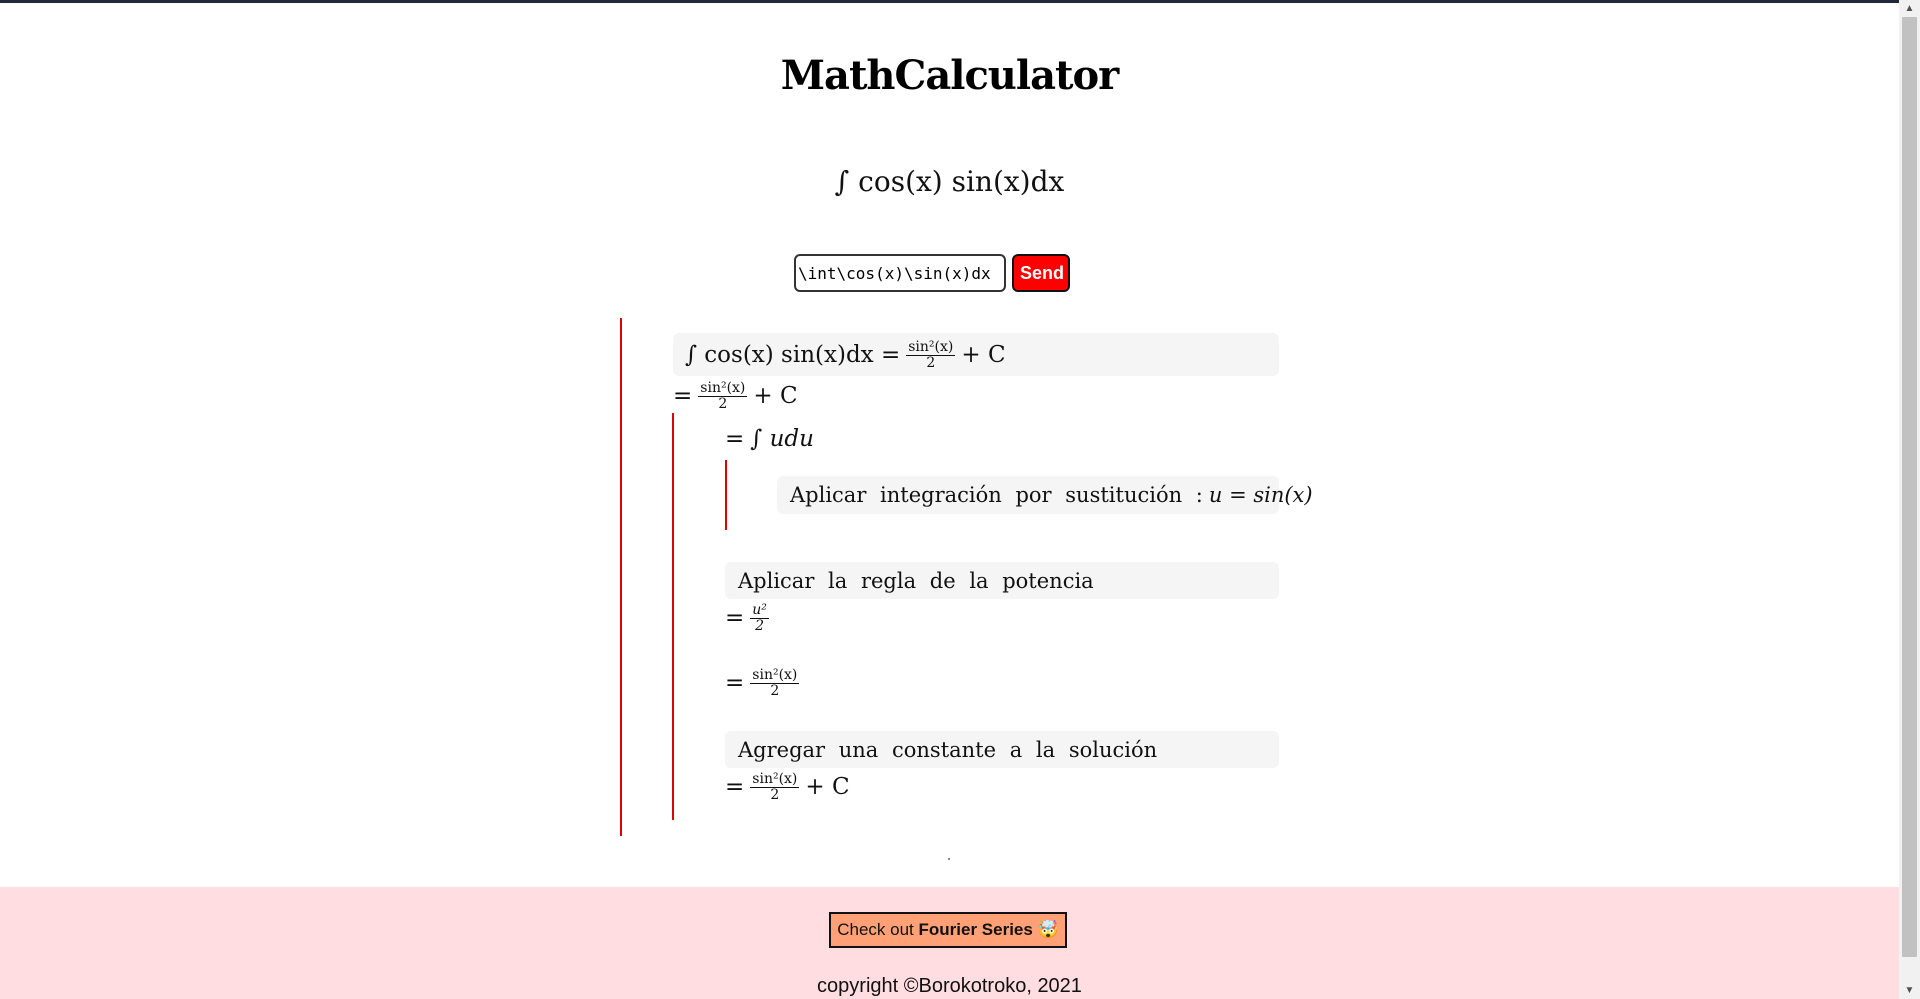 The image size is (1920, 999). Describe the element at coordinates (948, 749) in the screenshot. I see `constant-step: Agregar una constante a la solución` at that location.